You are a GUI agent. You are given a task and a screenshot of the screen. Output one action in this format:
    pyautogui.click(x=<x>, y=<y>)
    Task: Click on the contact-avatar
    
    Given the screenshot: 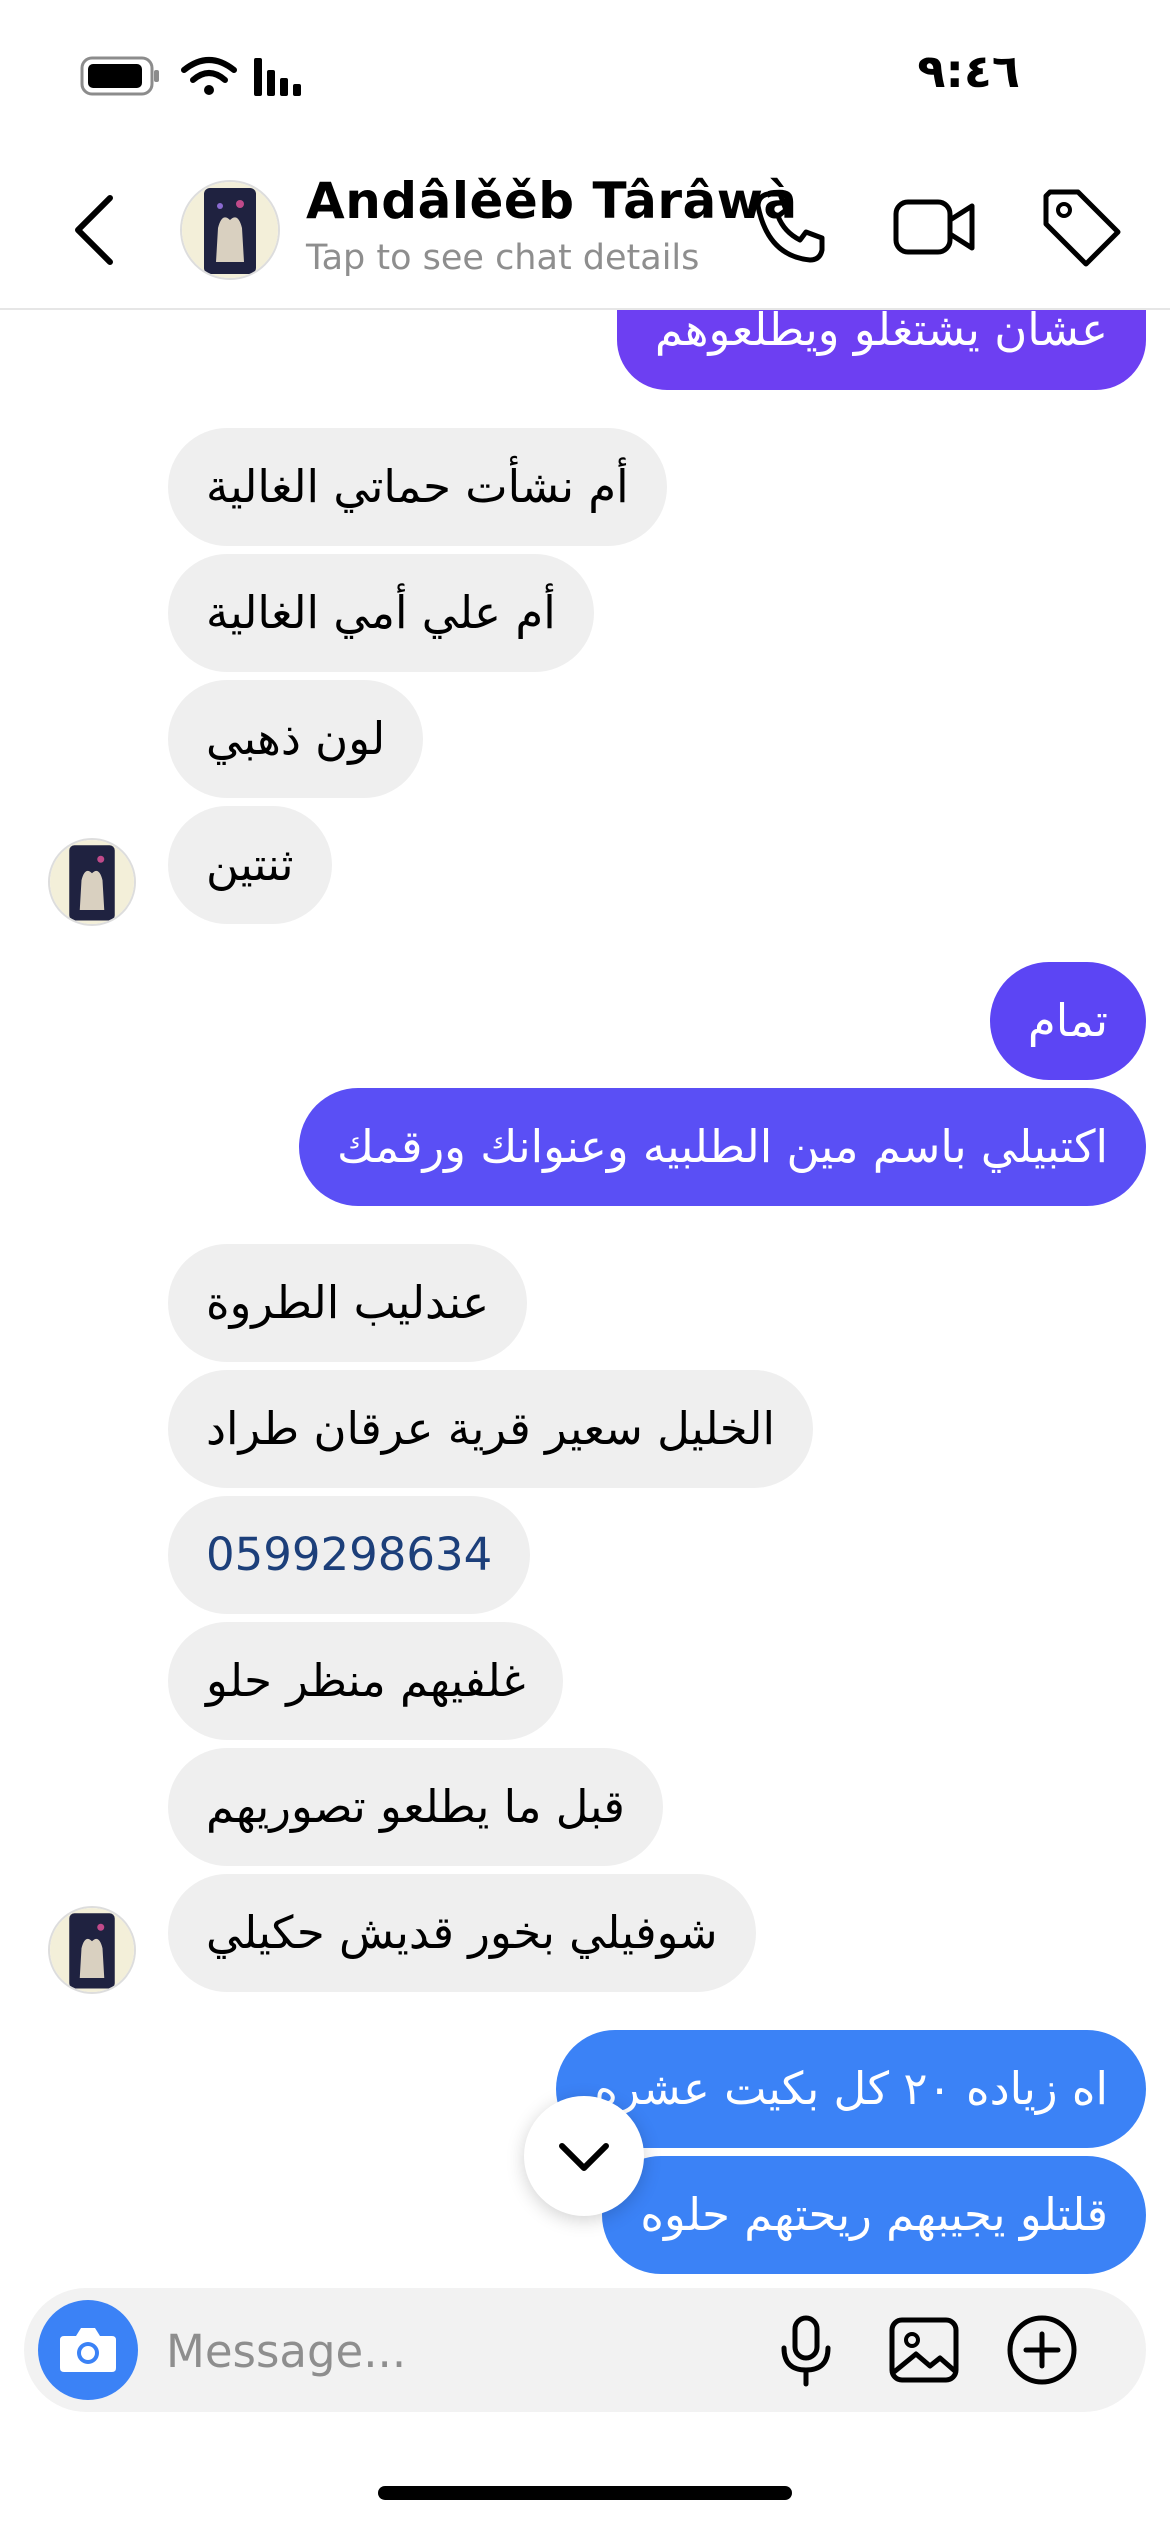 What is the action you would take?
    pyautogui.click(x=230, y=230)
    